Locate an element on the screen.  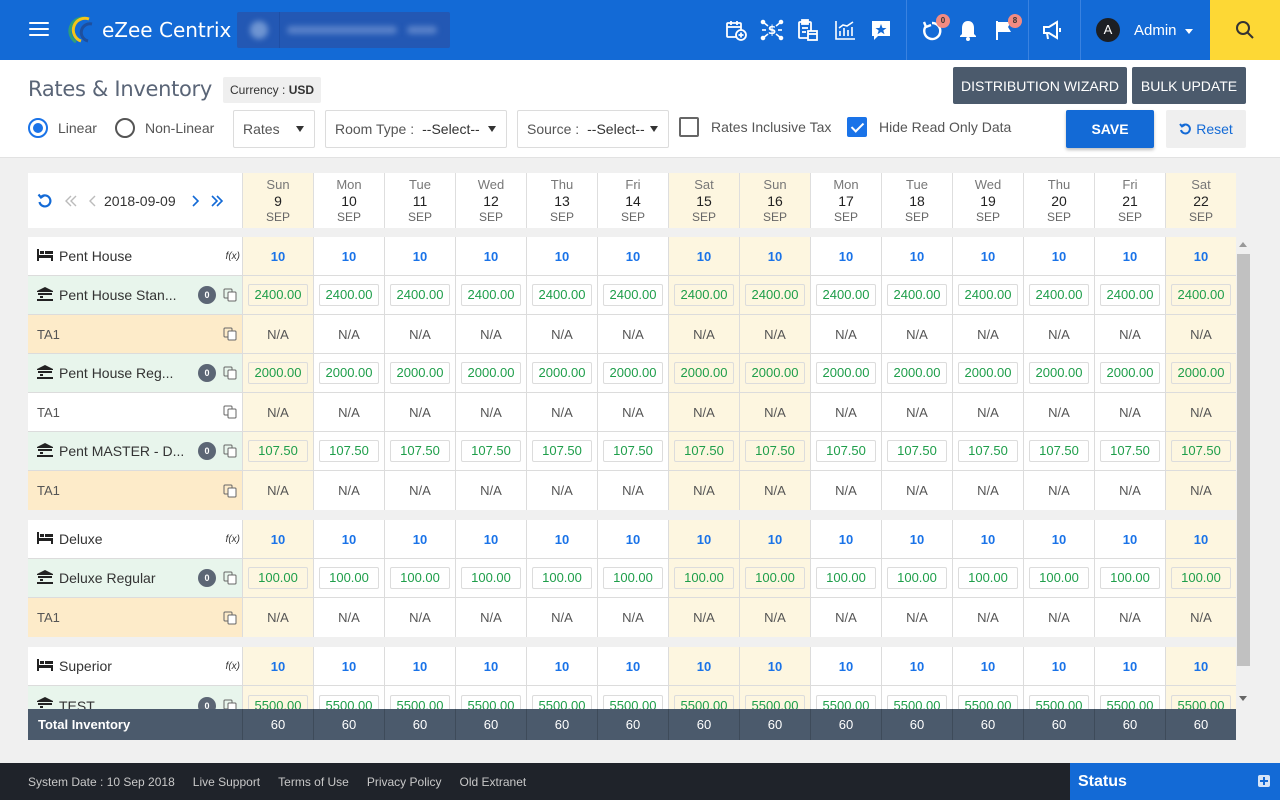
expand-plus-icon is located at coordinates (1264, 781).